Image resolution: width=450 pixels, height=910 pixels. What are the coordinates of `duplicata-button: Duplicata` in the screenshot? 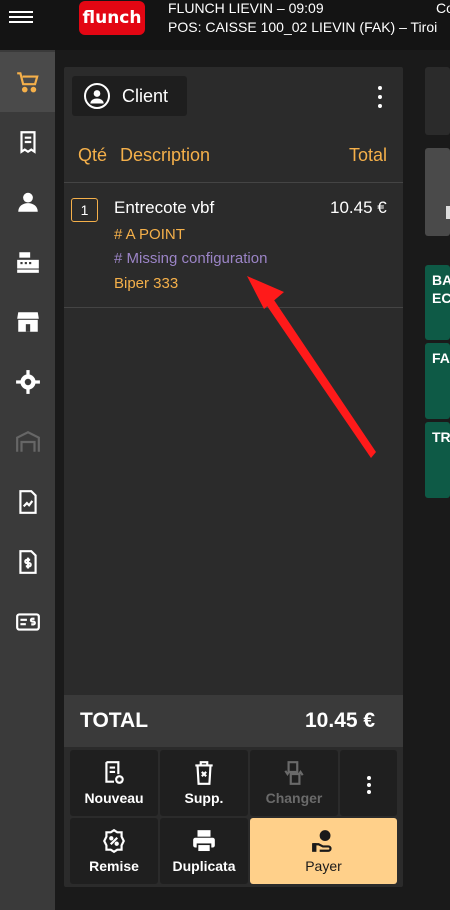 It's located at (204, 851).